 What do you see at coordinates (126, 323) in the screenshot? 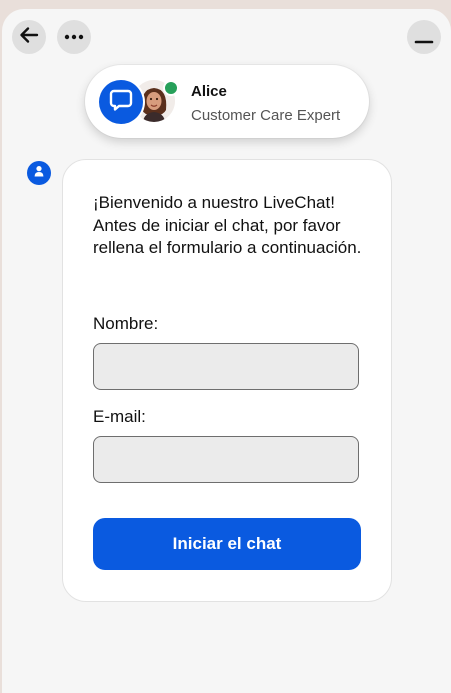
I see `name-label: Nombre:` at bounding box center [126, 323].